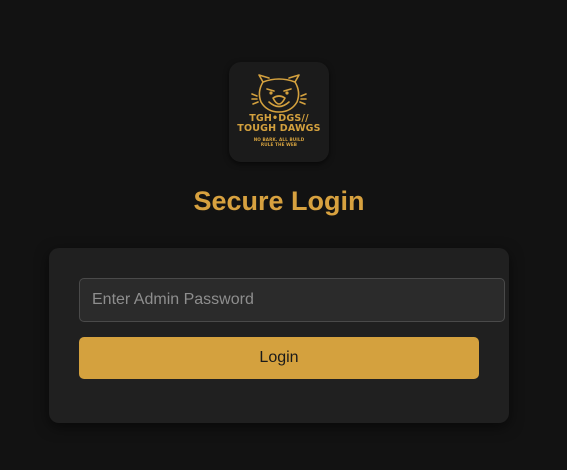  Describe the element at coordinates (279, 358) in the screenshot. I see `login-button: Login` at that location.